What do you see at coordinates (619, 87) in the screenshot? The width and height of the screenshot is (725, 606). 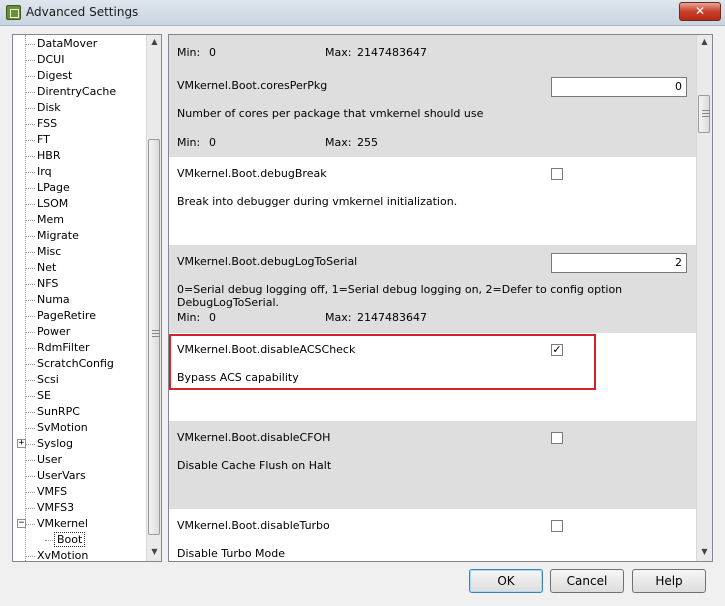 I see `cores-per-pkg-input: 0` at bounding box center [619, 87].